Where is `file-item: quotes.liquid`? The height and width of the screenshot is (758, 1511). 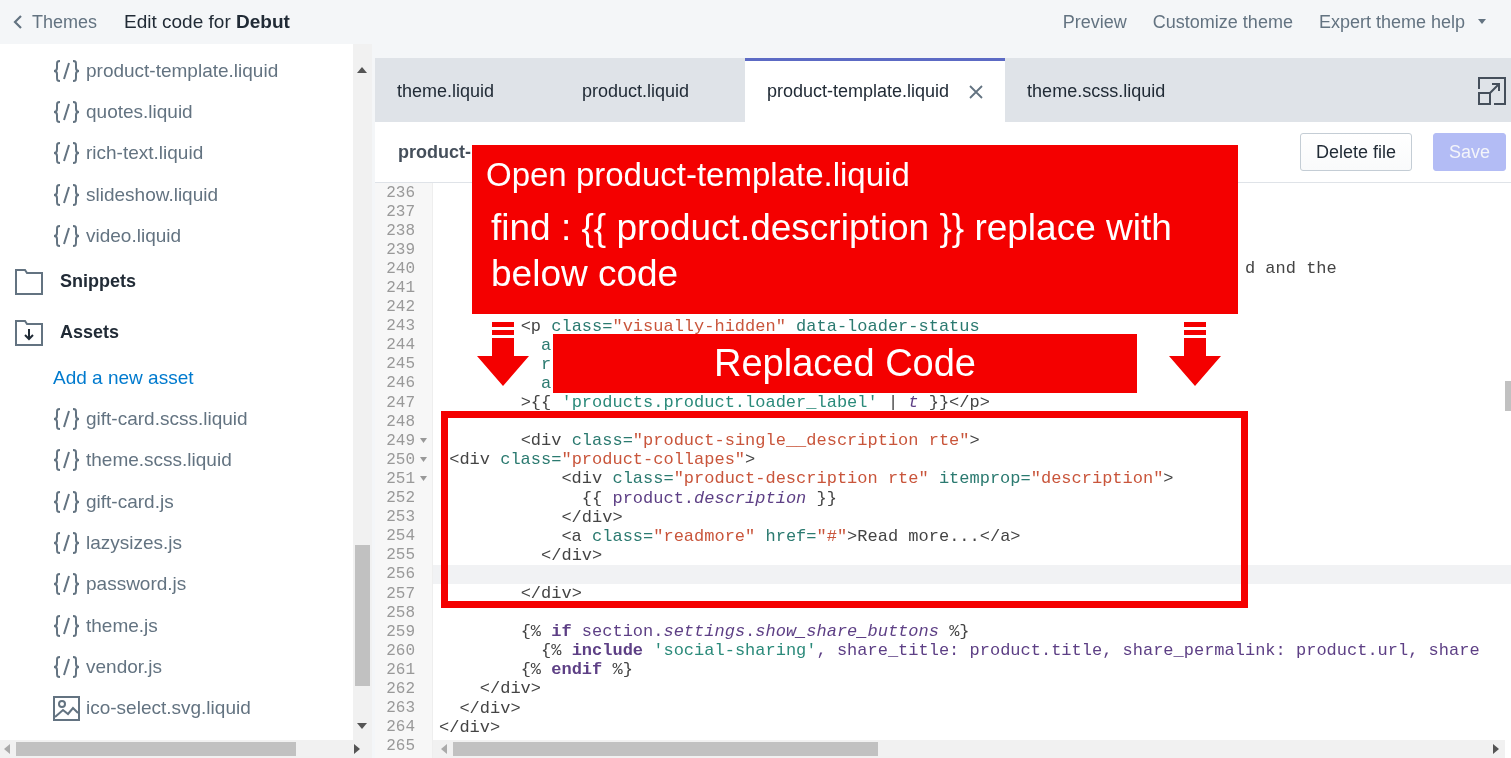 file-item: quotes.liquid is located at coordinates (176, 112).